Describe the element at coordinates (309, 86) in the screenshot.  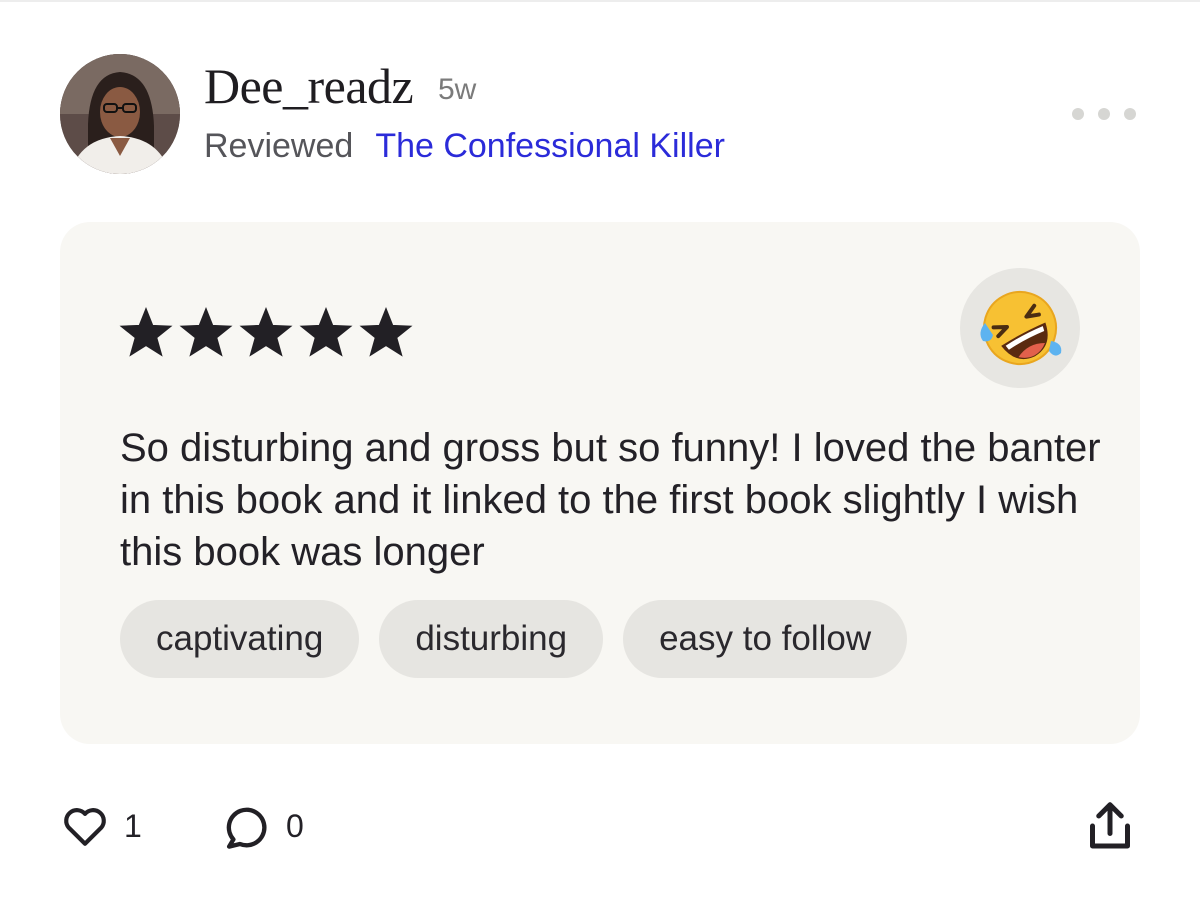
I see `username: Dee_readz` at that location.